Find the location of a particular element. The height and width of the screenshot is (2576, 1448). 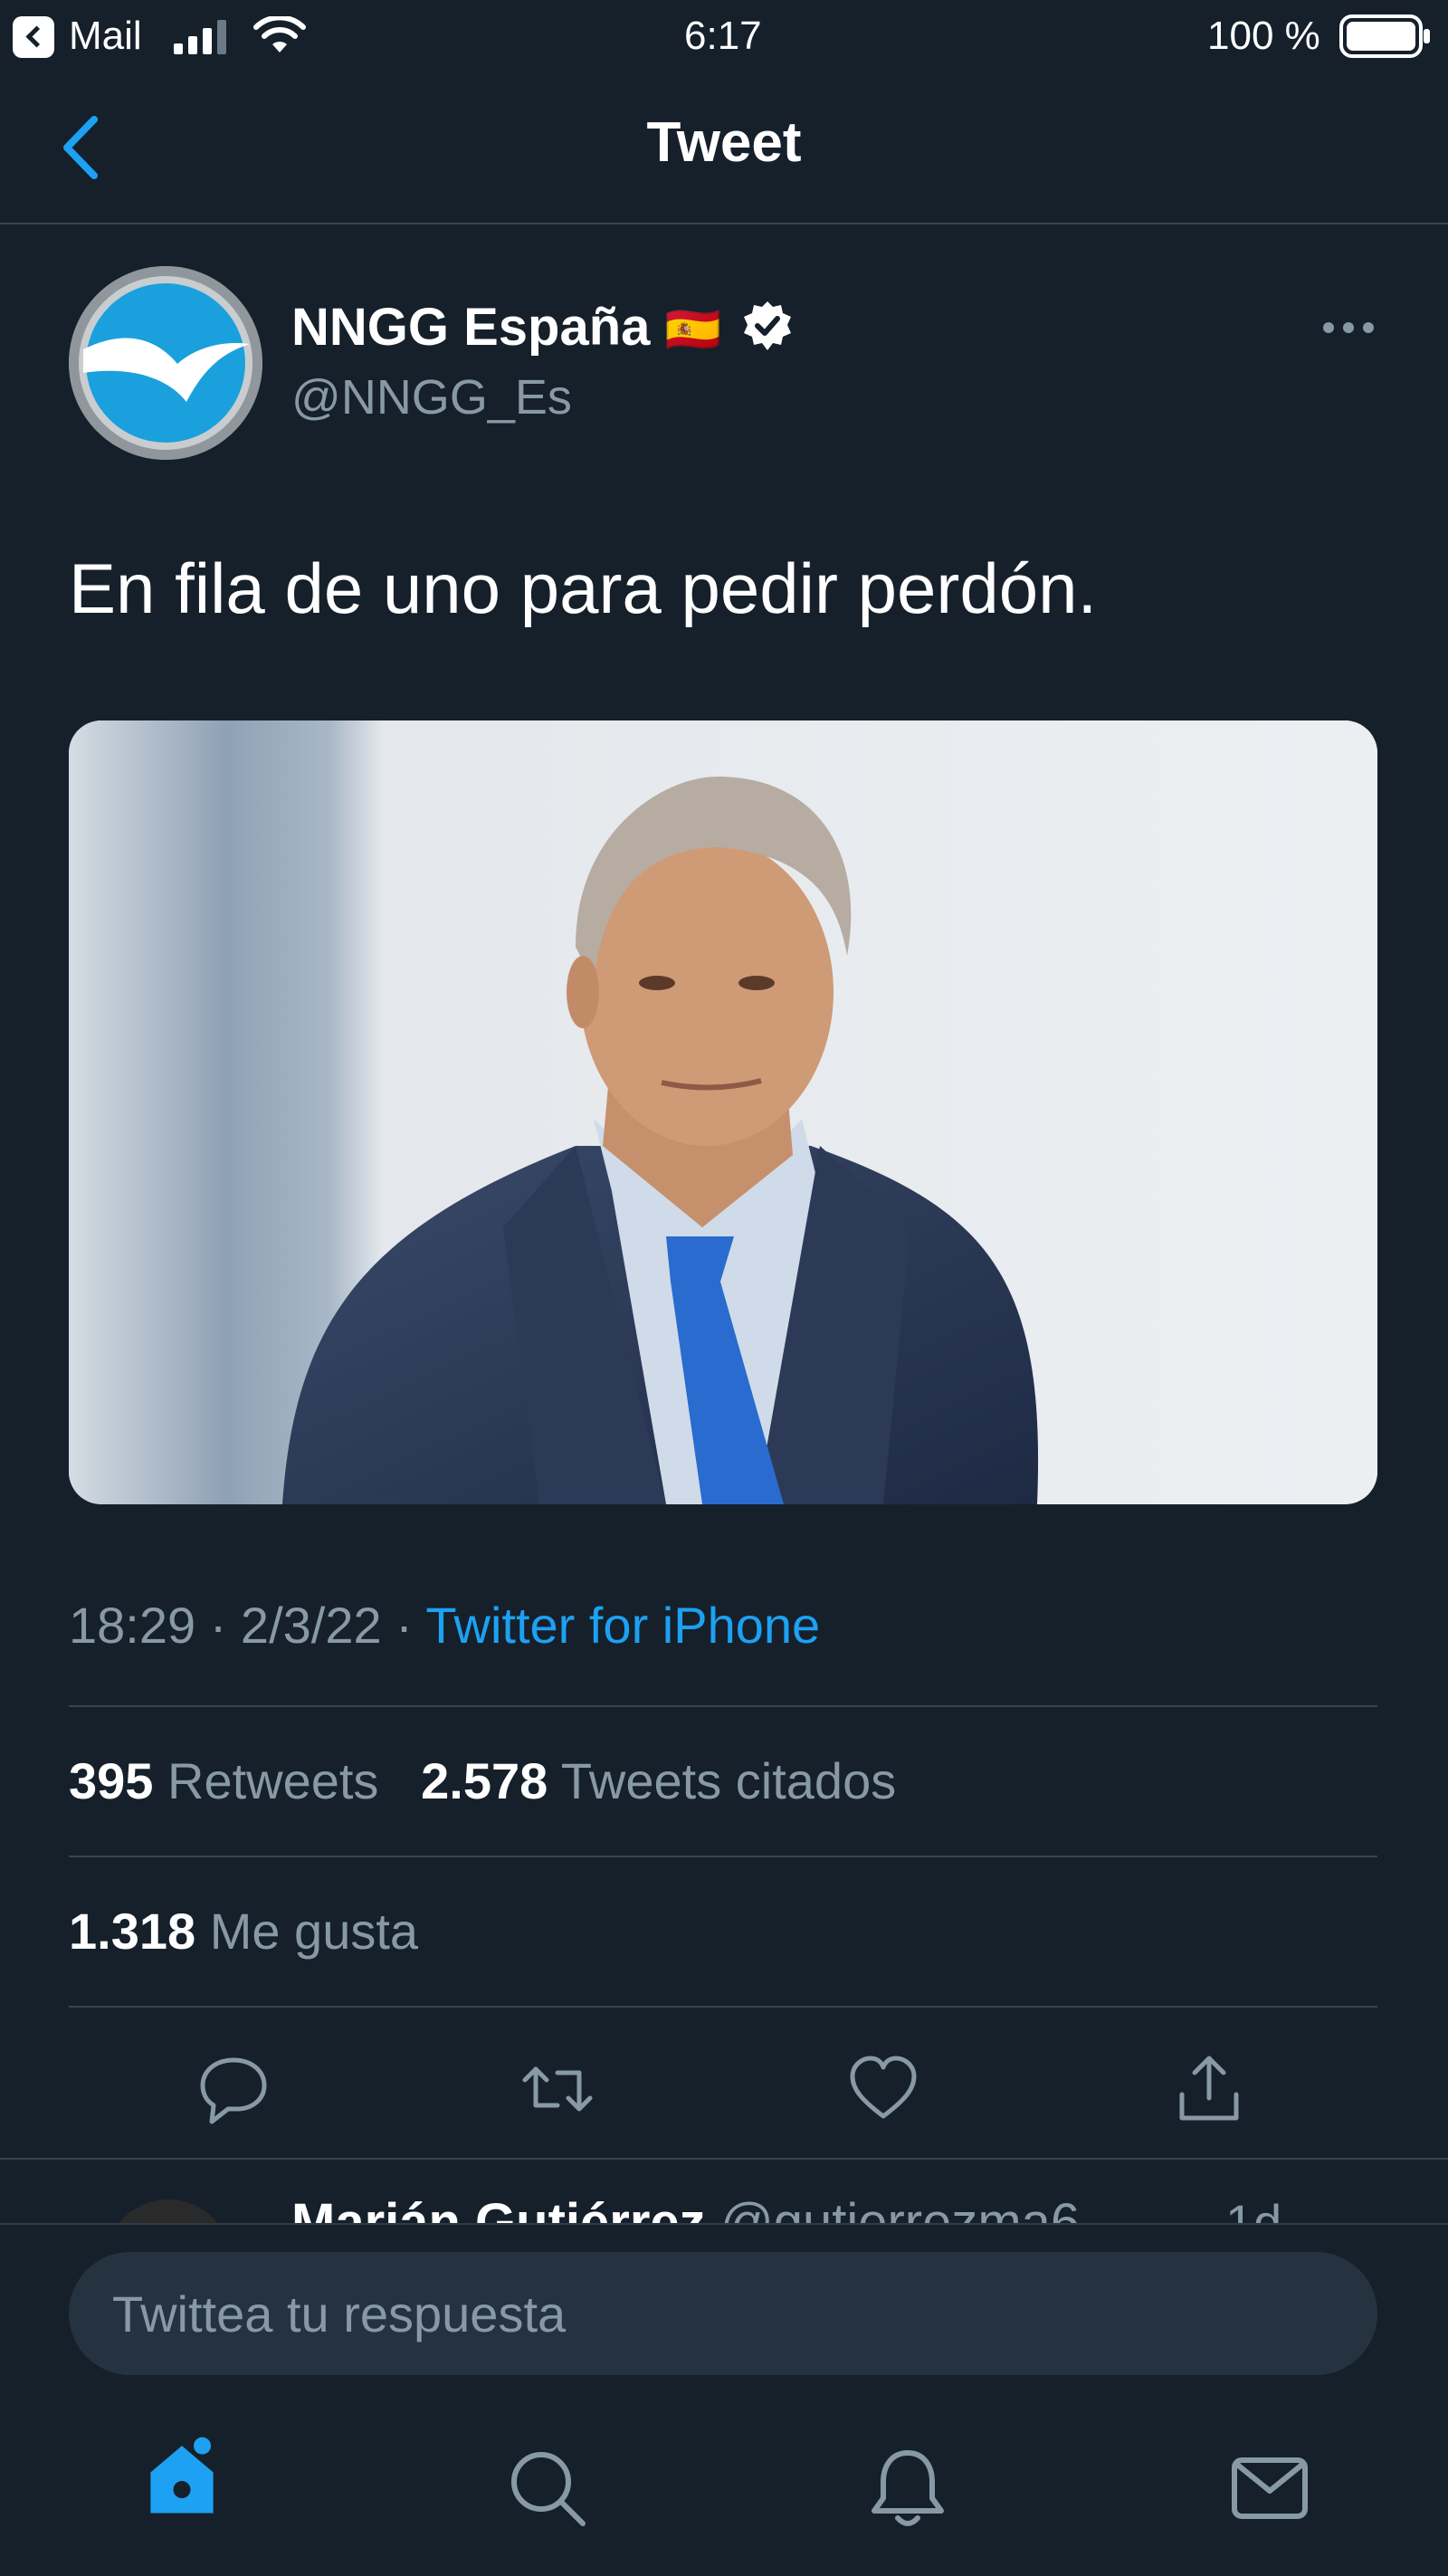

user-handle: @NNGG_Es is located at coordinates (432, 397).